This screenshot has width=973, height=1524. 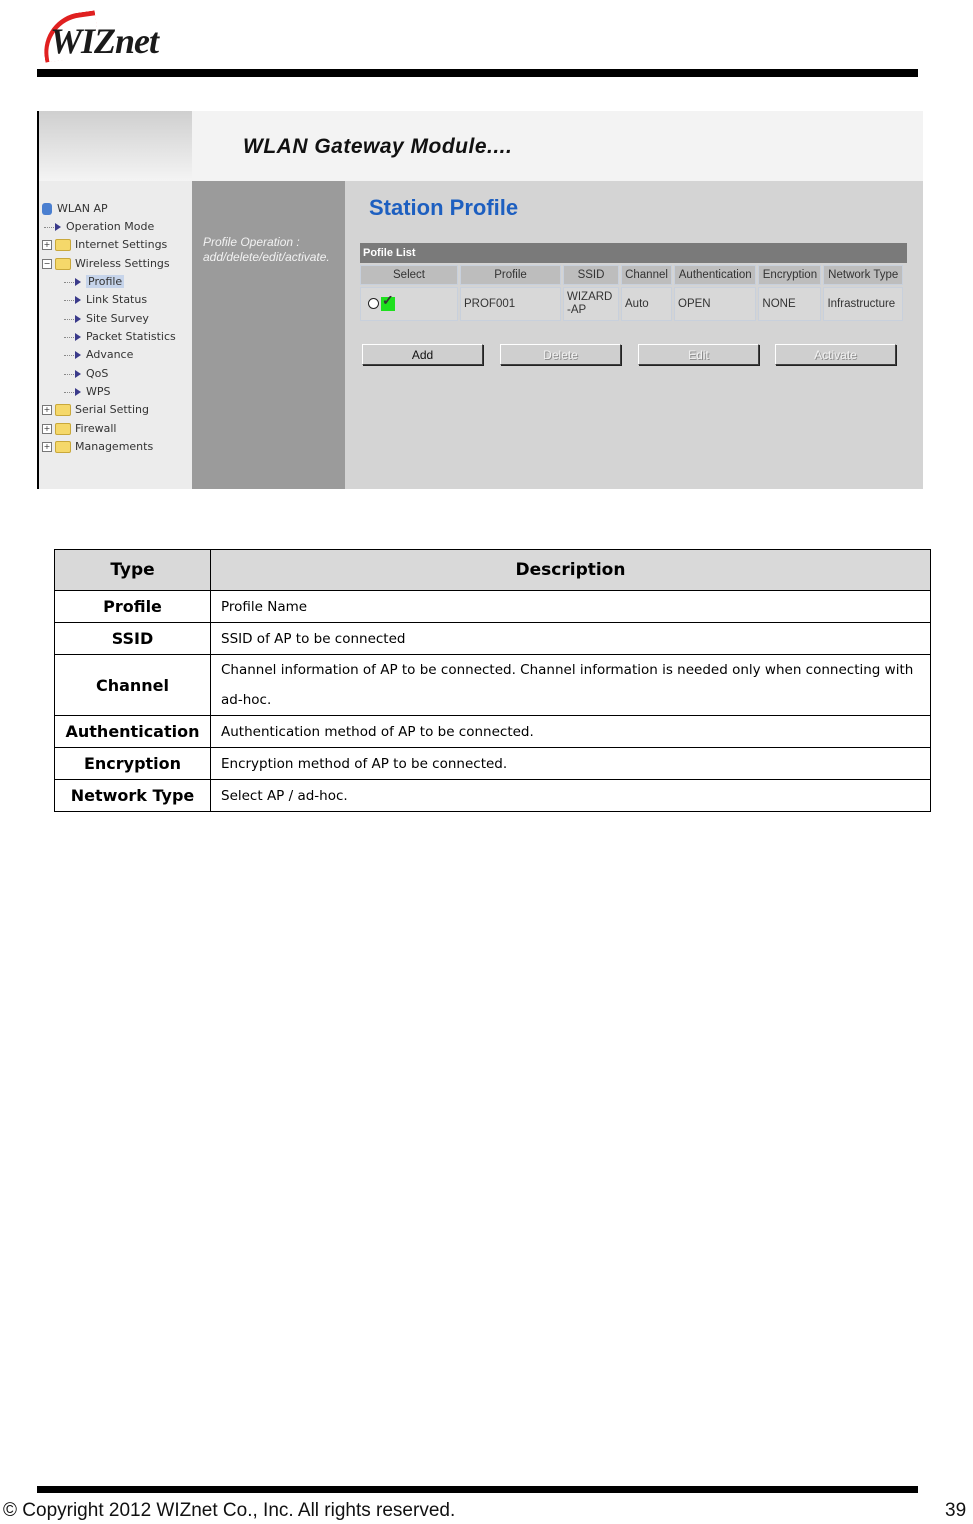 I want to click on authentication-cell: OPEN, so click(x=715, y=304).